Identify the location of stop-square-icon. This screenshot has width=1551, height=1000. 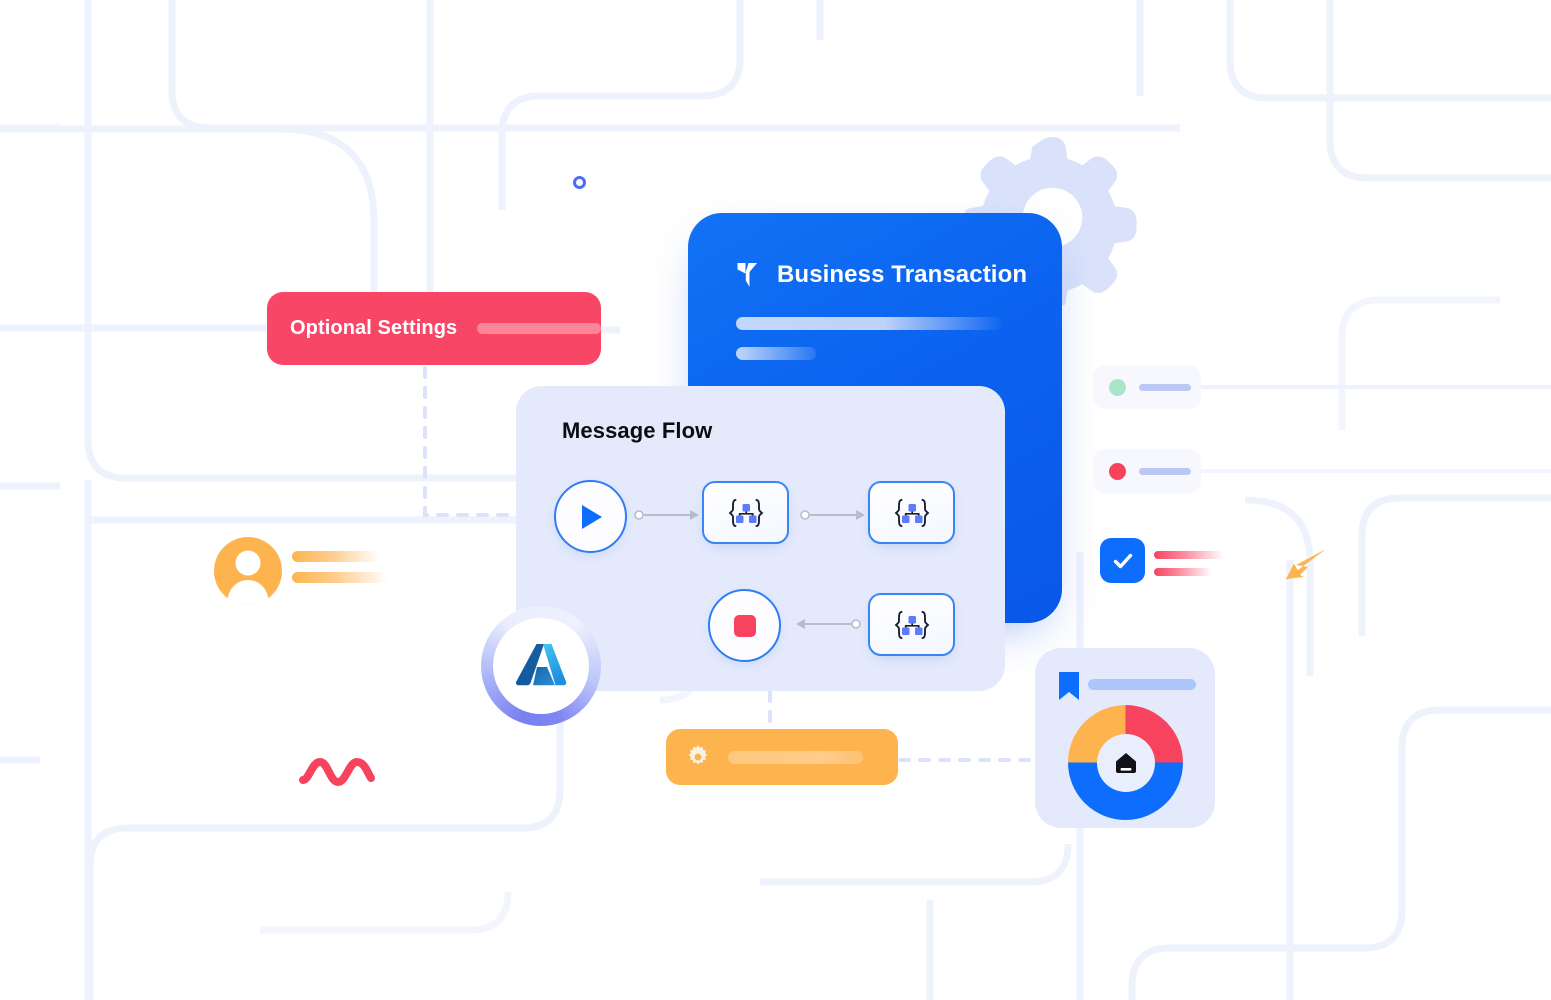
(744, 625).